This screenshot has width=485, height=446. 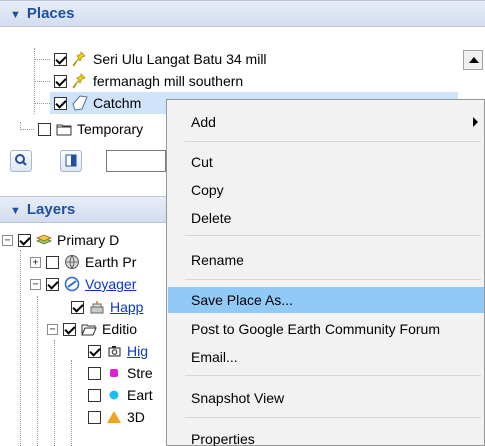 I want to click on menu-item-label: Post to Google Earth Community Forum, so click(x=315, y=329).